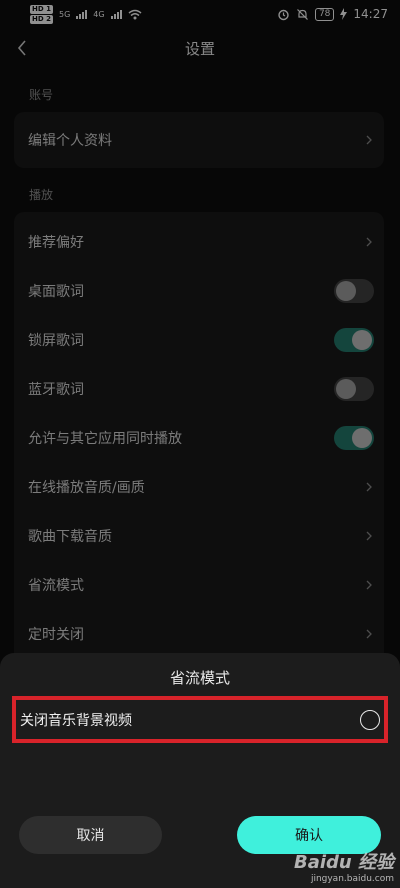 The width and height of the screenshot is (400, 888). I want to click on option-close-bg-video: 关闭音乐背景视频, so click(200, 719).